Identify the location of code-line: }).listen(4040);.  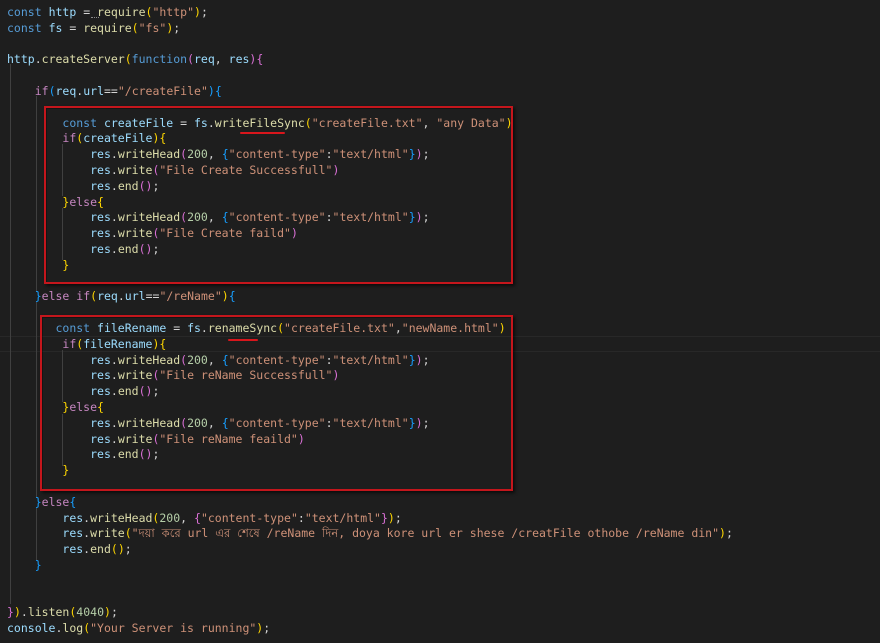
(62, 612).